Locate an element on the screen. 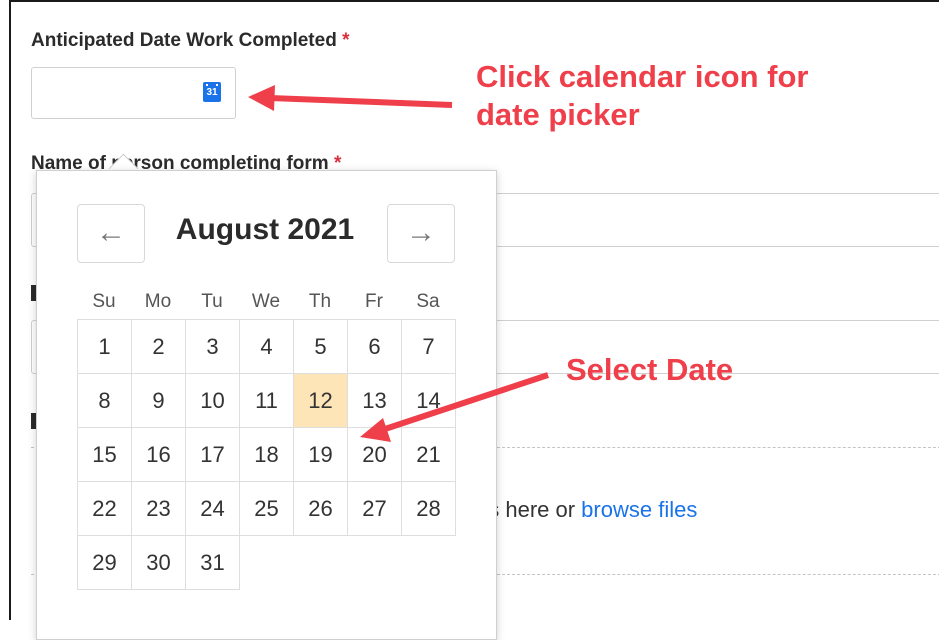 This screenshot has width=939, height=640. weekday-label: Fr is located at coordinates (374, 301).